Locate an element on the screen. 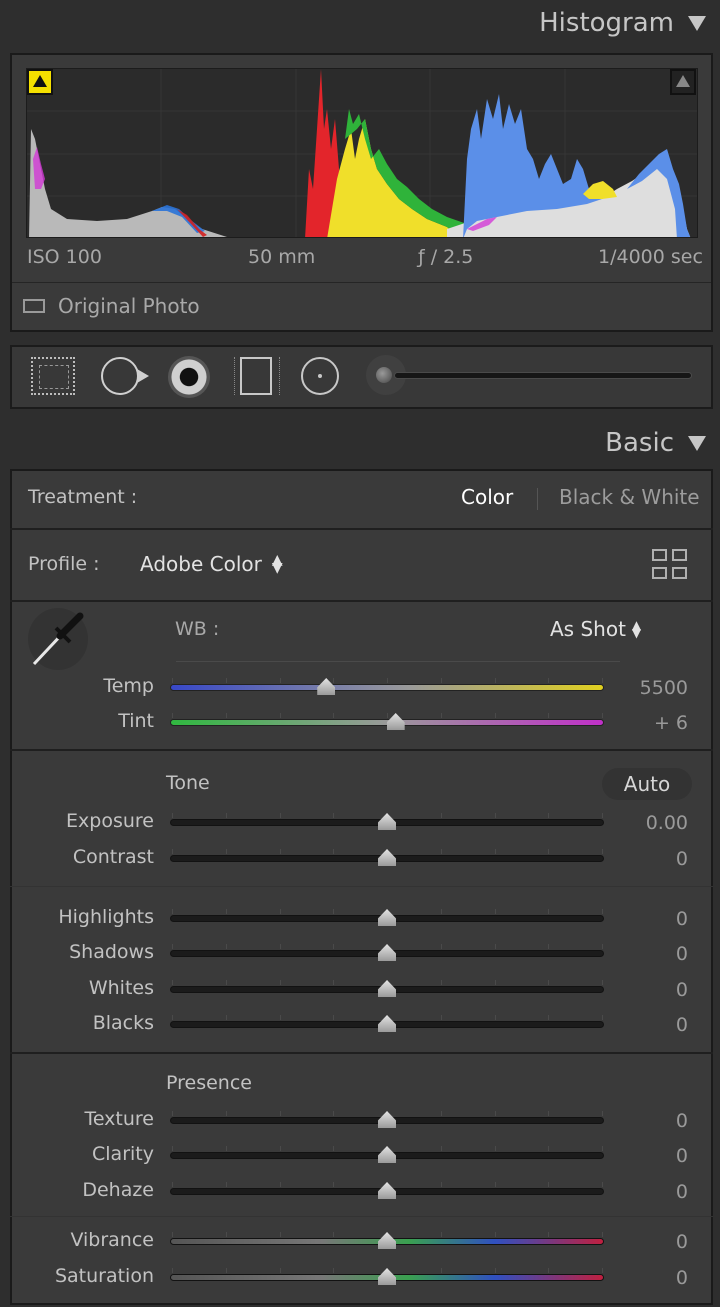 This screenshot has width=720, height=1307. treatment-divider is located at coordinates (537, 499).